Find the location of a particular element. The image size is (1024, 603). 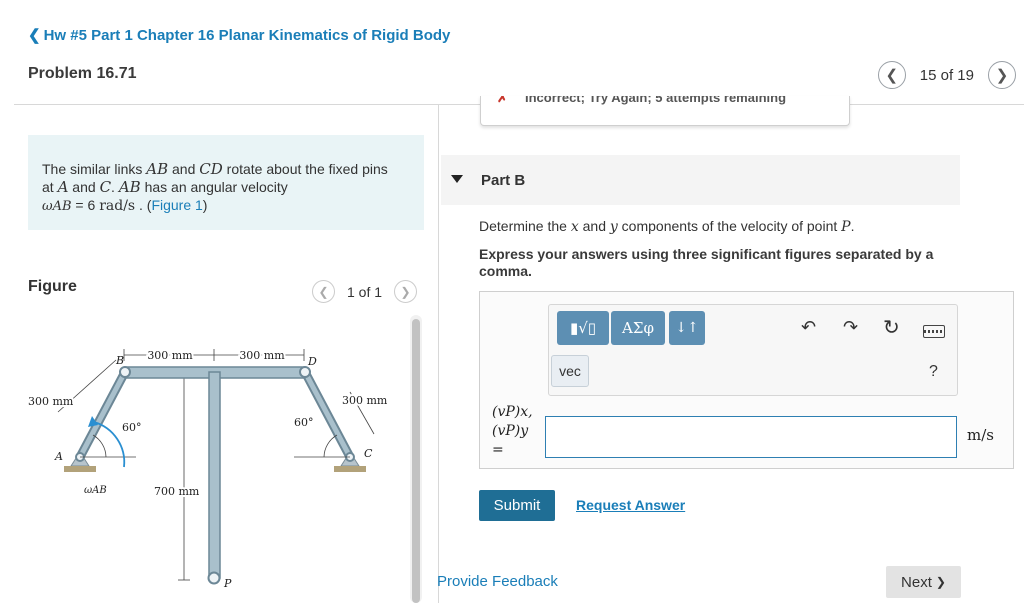

side-left-label: 300 mm is located at coordinates (51, 401).